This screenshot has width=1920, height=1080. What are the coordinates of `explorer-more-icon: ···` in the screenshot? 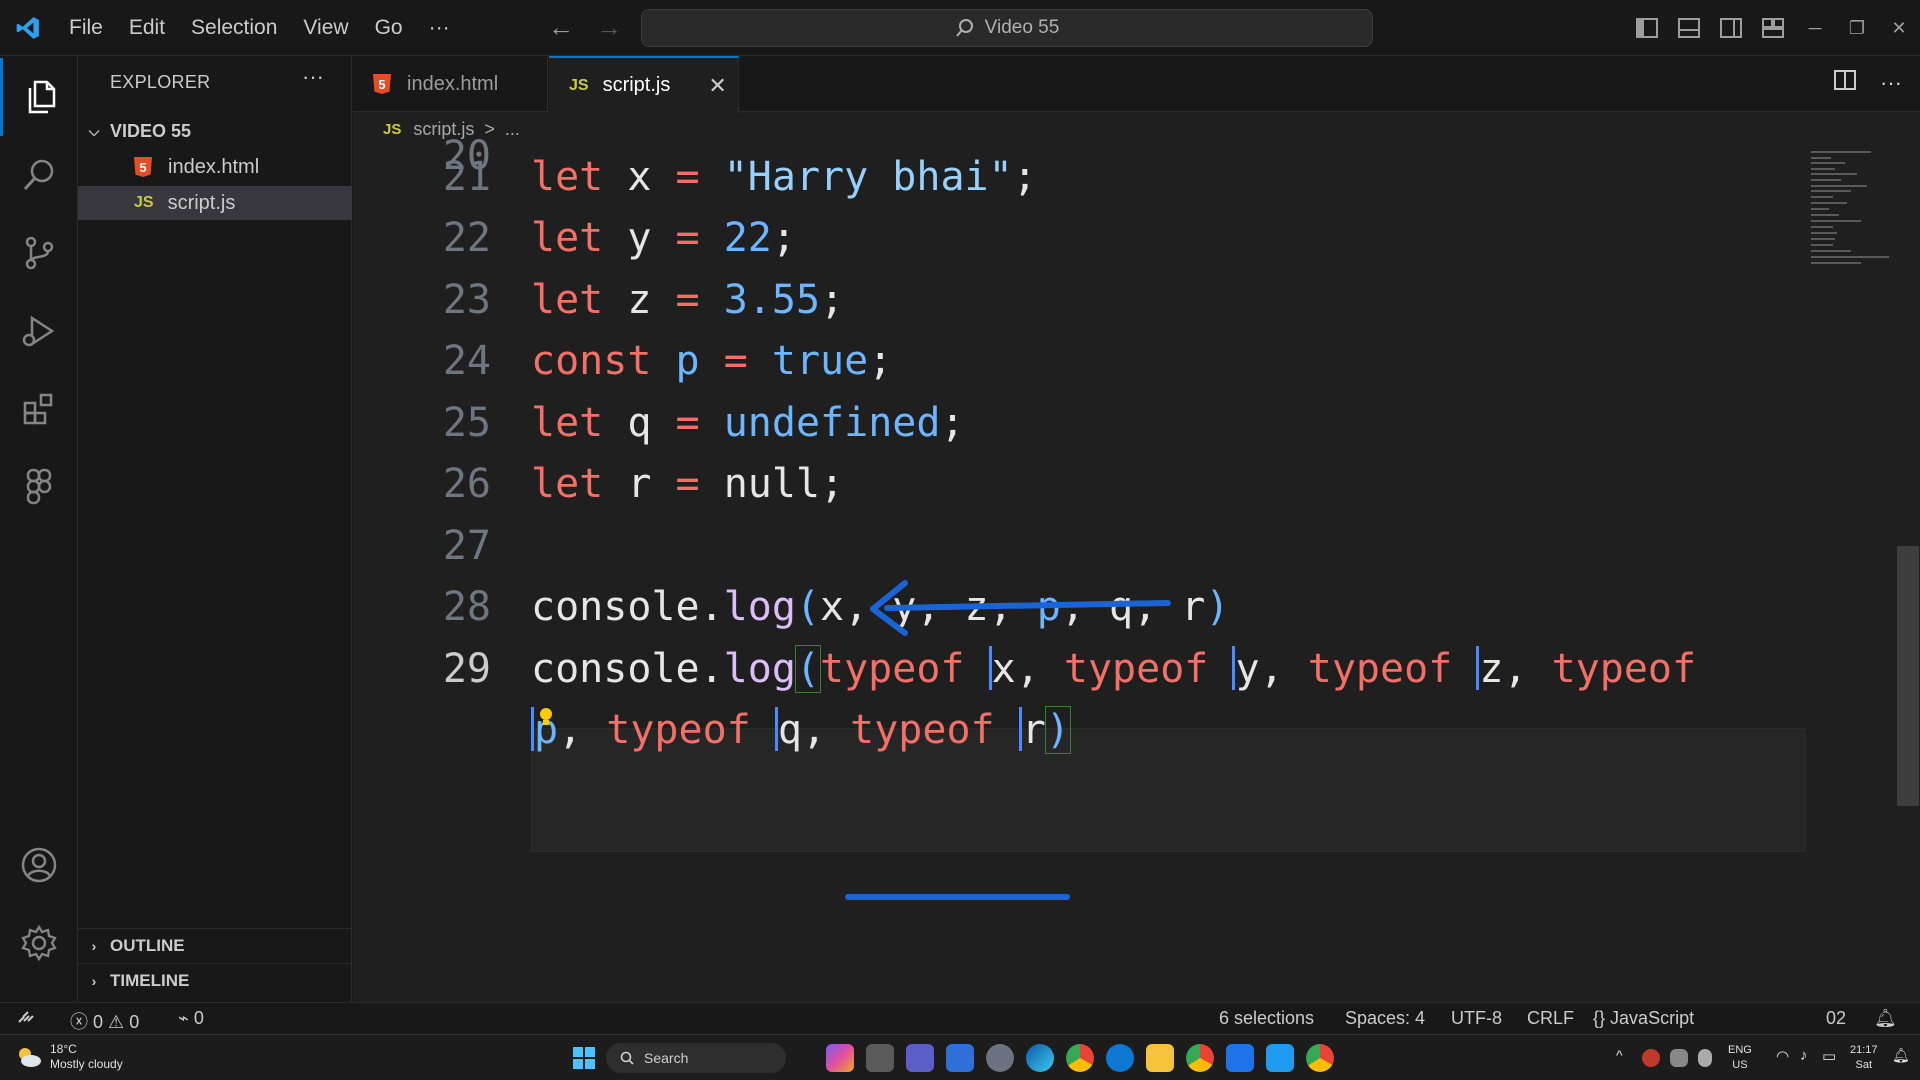 It's located at (313, 77).